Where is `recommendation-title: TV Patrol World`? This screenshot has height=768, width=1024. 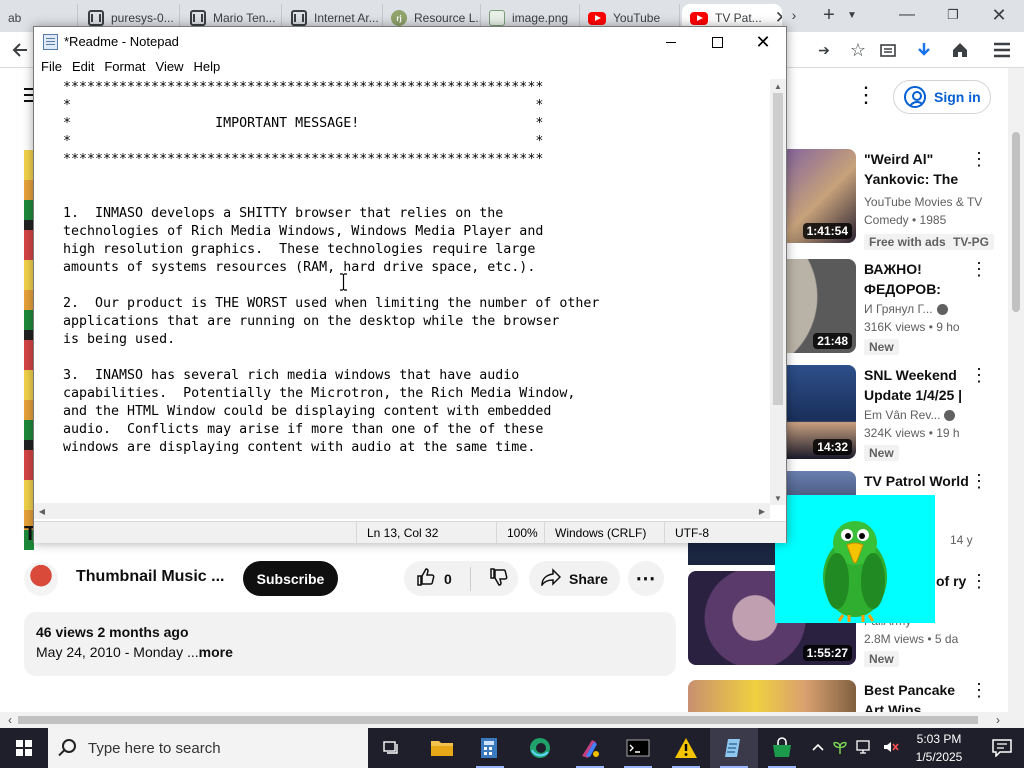 recommendation-title: TV Patrol World is located at coordinates (918, 481).